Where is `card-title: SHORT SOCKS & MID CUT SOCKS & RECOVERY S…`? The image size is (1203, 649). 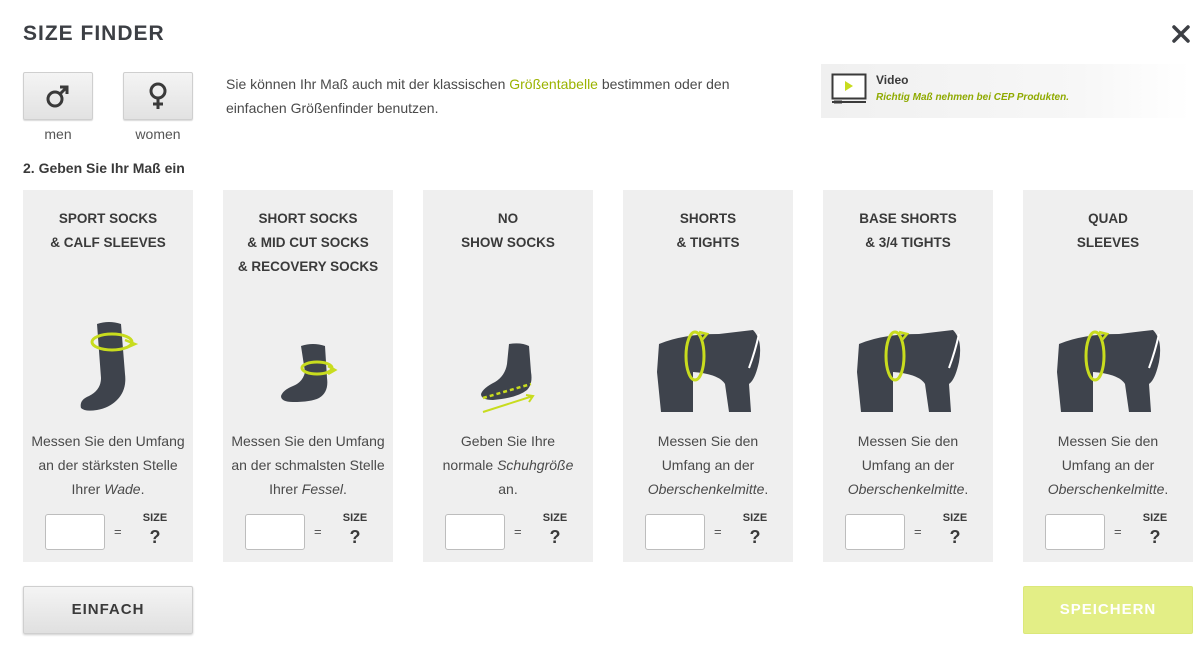
card-title: SHORT SOCKS & MID CUT SOCKS & RECOVERY S… is located at coordinates (308, 243).